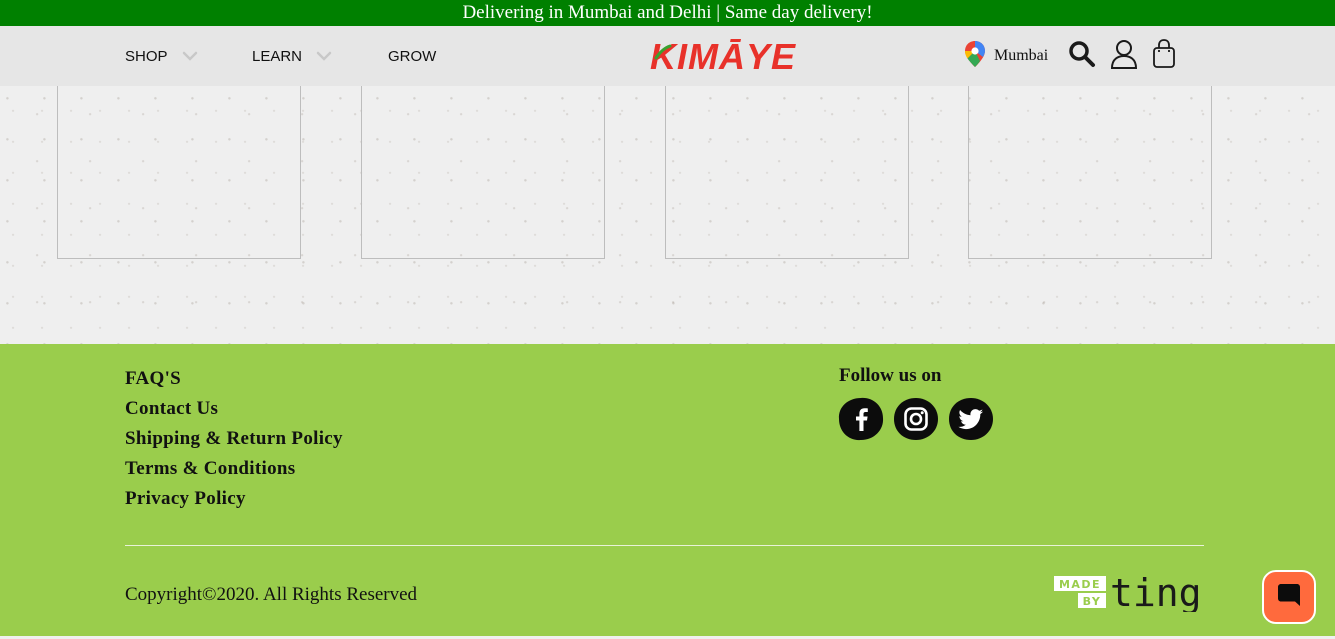 The width and height of the screenshot is (1335, 639). What do you see at coordinates (1021, 55) in the screenshot?
I see `city-name: Mumbai` at bounding box center [1021, 55].